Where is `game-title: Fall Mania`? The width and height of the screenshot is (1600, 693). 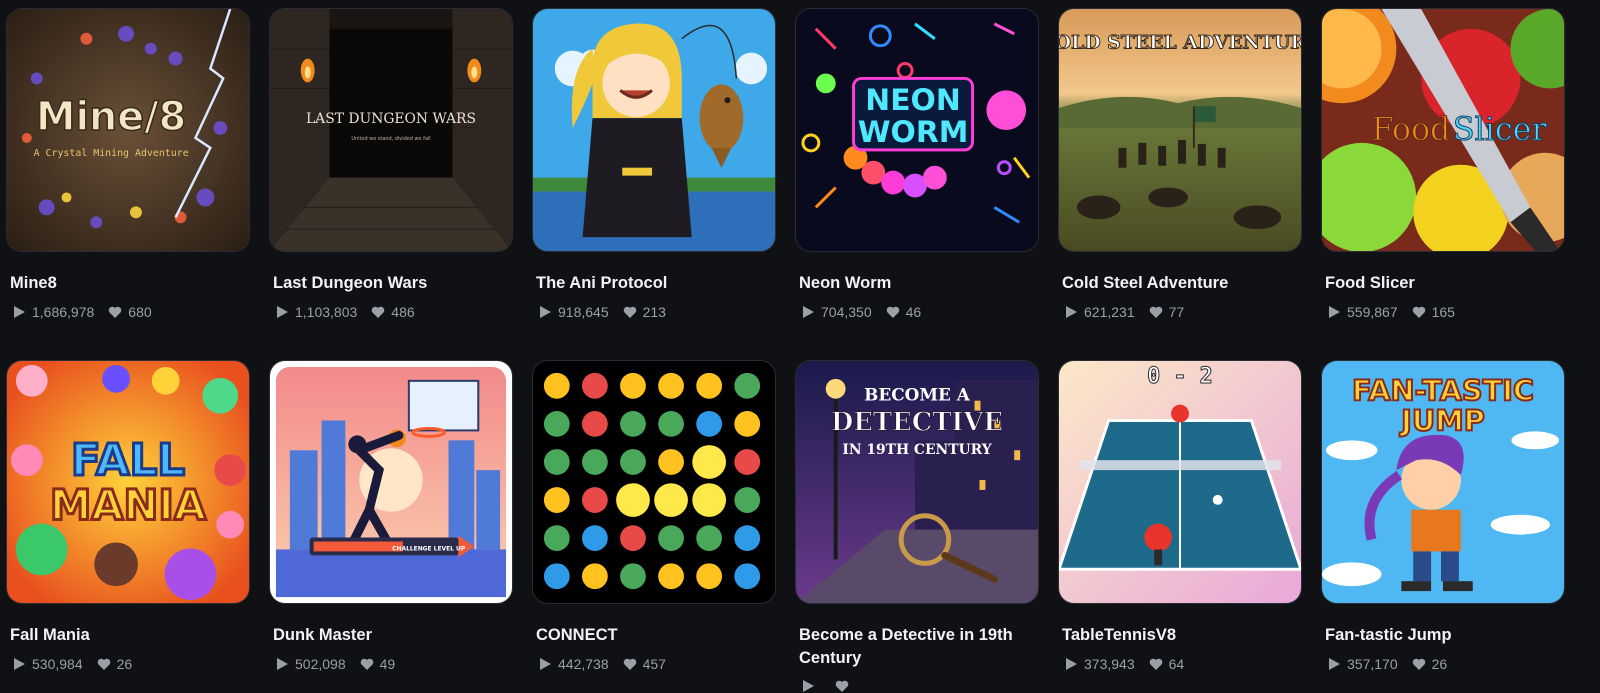
game-title: Fall Mania is located at coordinates (128, 635).